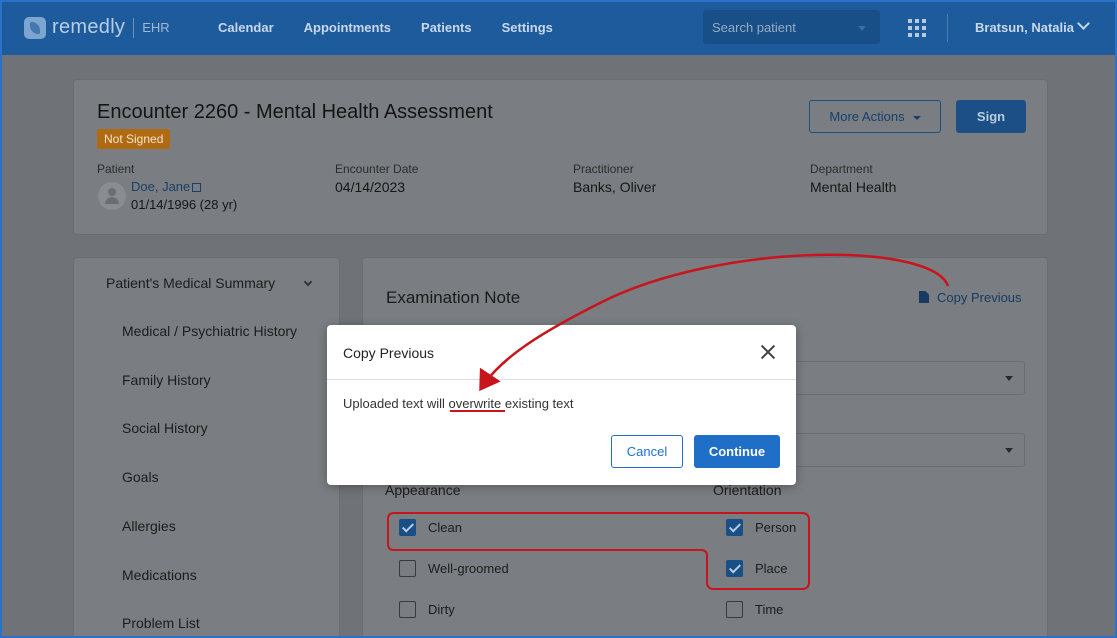 The width and height of the screenshot is (1117, 638). What do you see at coordinates (754, 27) in the screenshot?
I see `search-placeholder: Search patient` at bounding box center [754, 27].